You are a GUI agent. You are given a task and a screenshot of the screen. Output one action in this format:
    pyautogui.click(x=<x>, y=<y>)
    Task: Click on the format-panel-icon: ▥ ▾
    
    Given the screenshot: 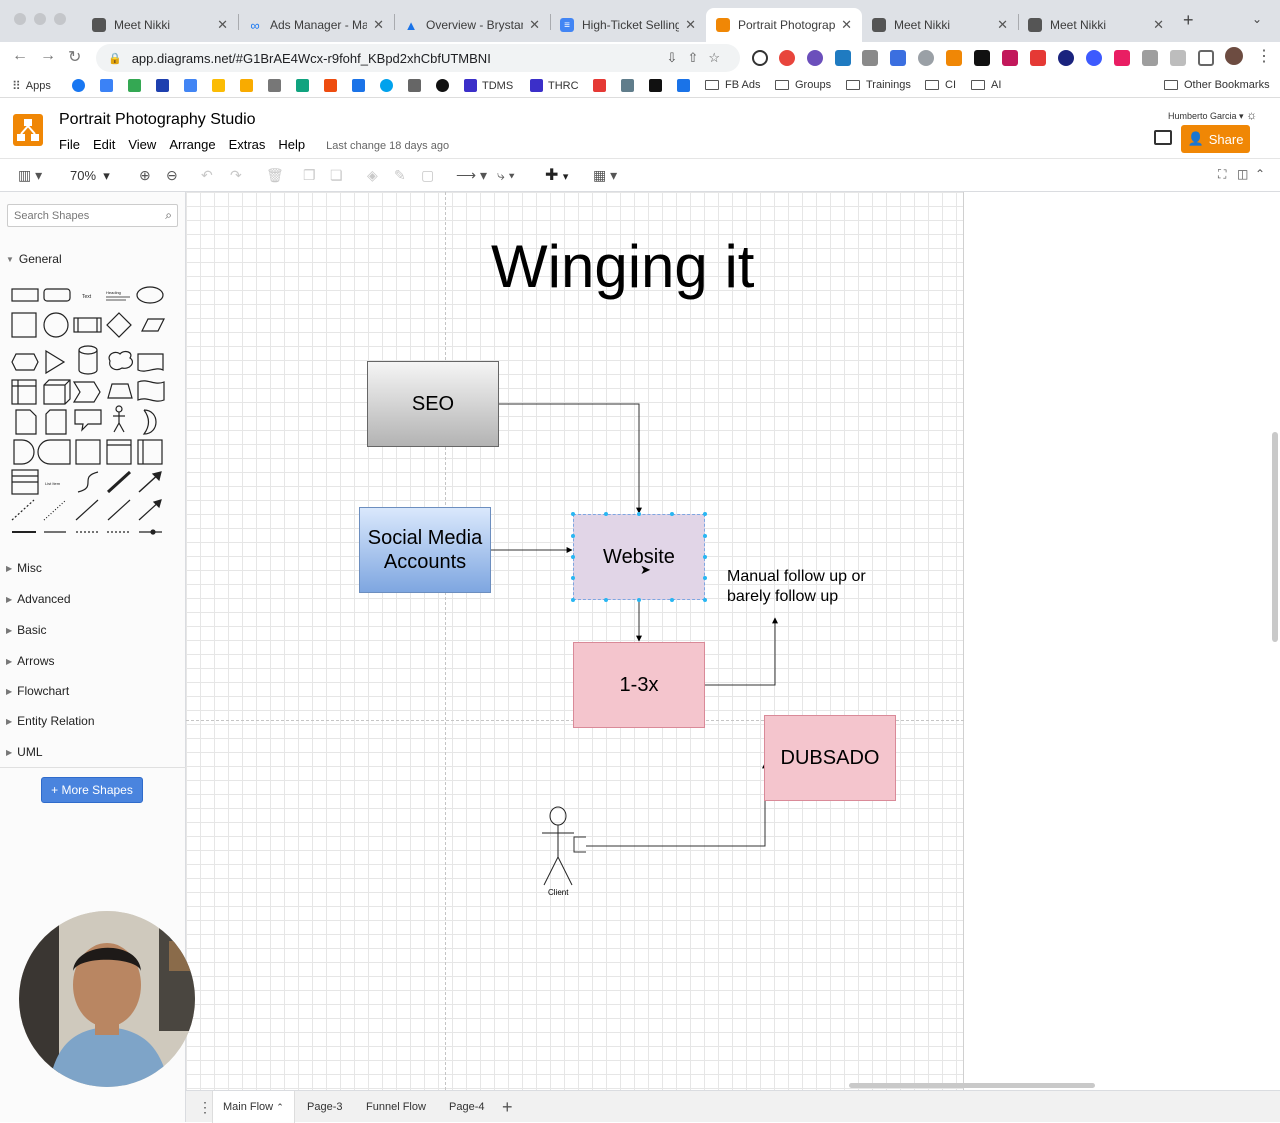 What is the action you would take?
    pyautogui.click(x=30, y=175)
    